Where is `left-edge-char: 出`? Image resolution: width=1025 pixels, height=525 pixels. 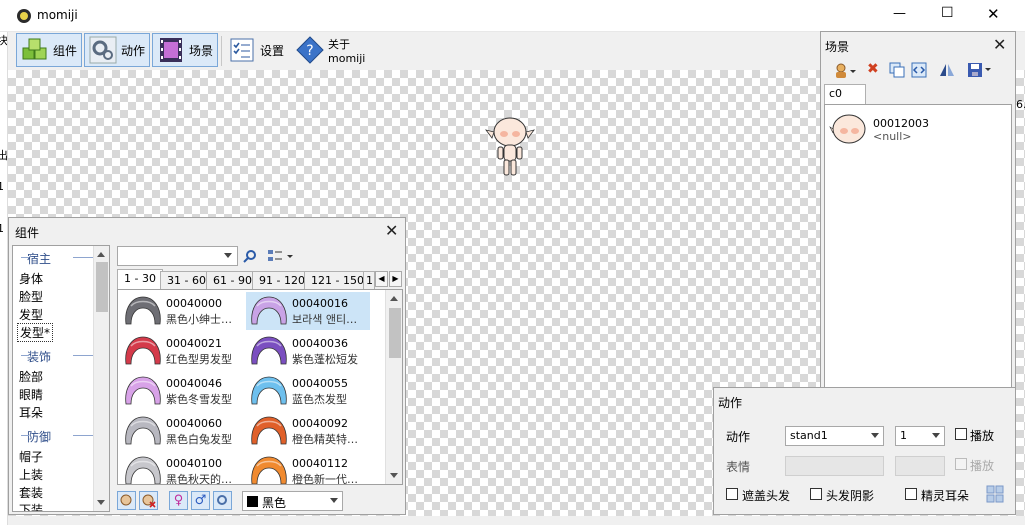 left-edge-char: 出 is located at coordinates (3, 155).